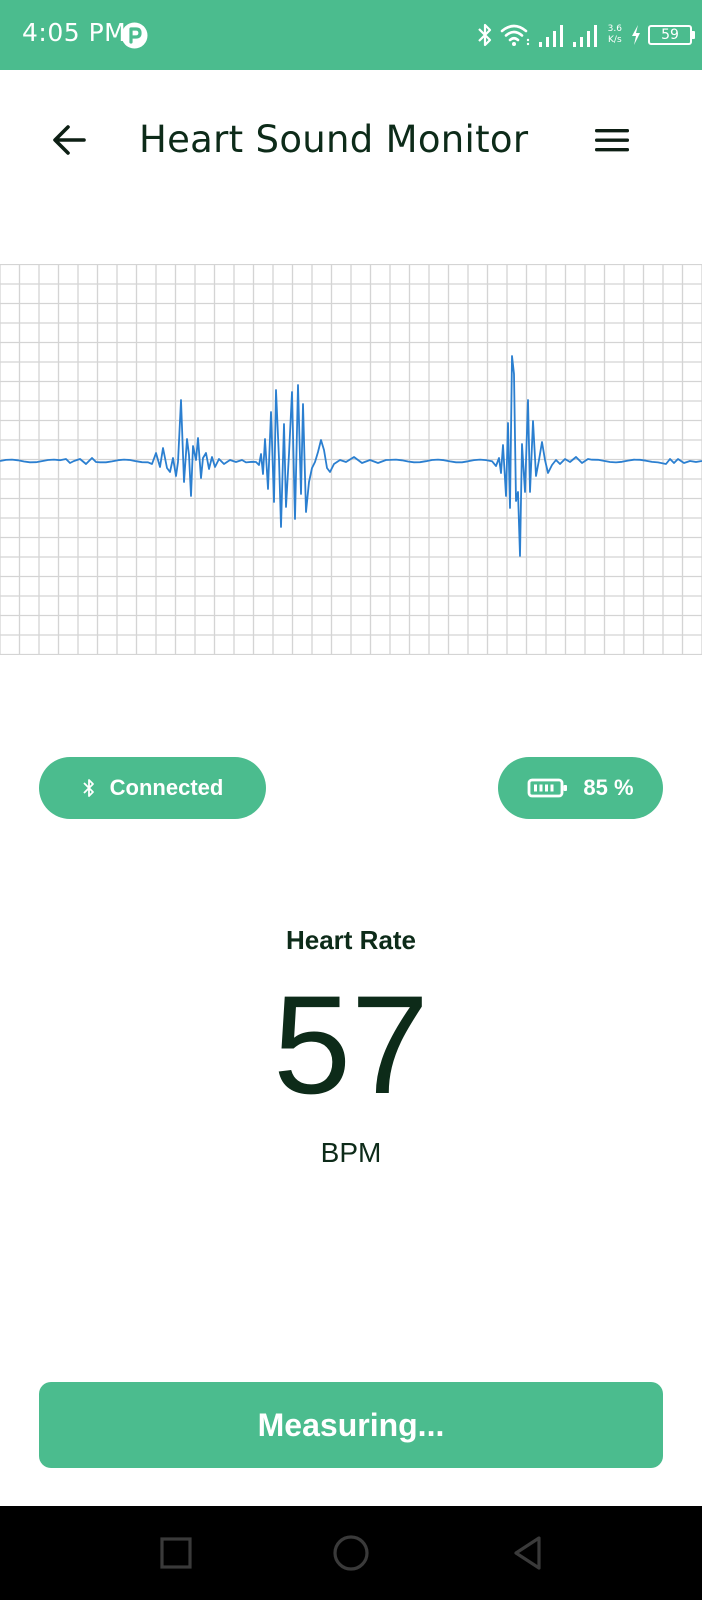 The width and height of the screenshot is (702, 1600). Describe the element at coordinates (516, 35) in the screenshot. I see `wifi-icon` at that location.